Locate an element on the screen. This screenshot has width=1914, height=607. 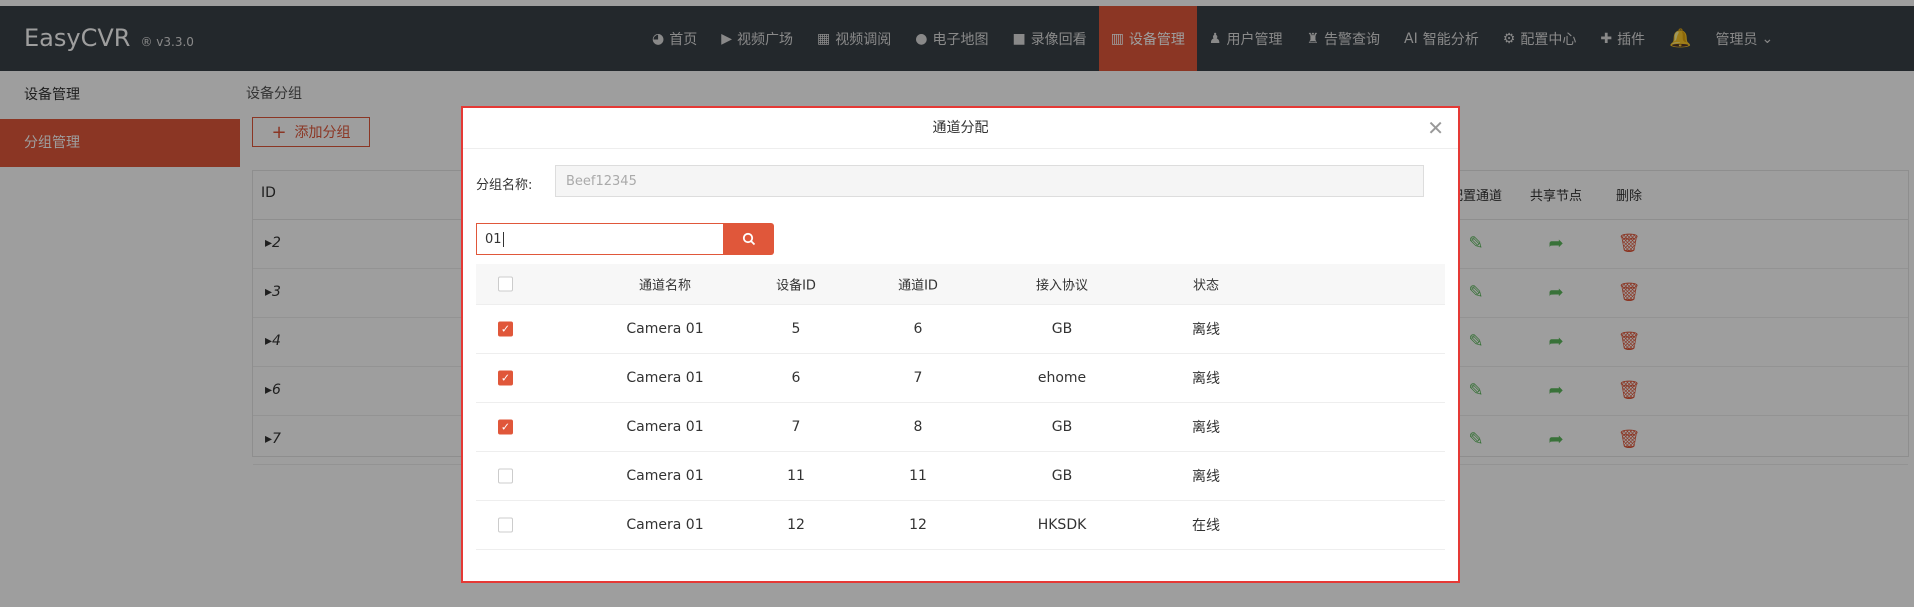
table-row: Camera 01 12 12 HKSDK 在线 is located at coordinates (960, 525).